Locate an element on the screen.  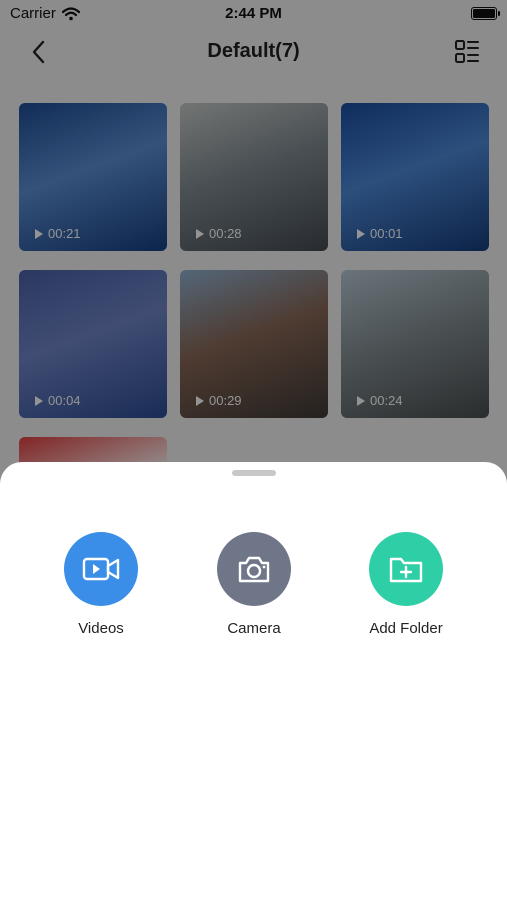
camera-action-button: Camera is located at coordinates (254, 584).